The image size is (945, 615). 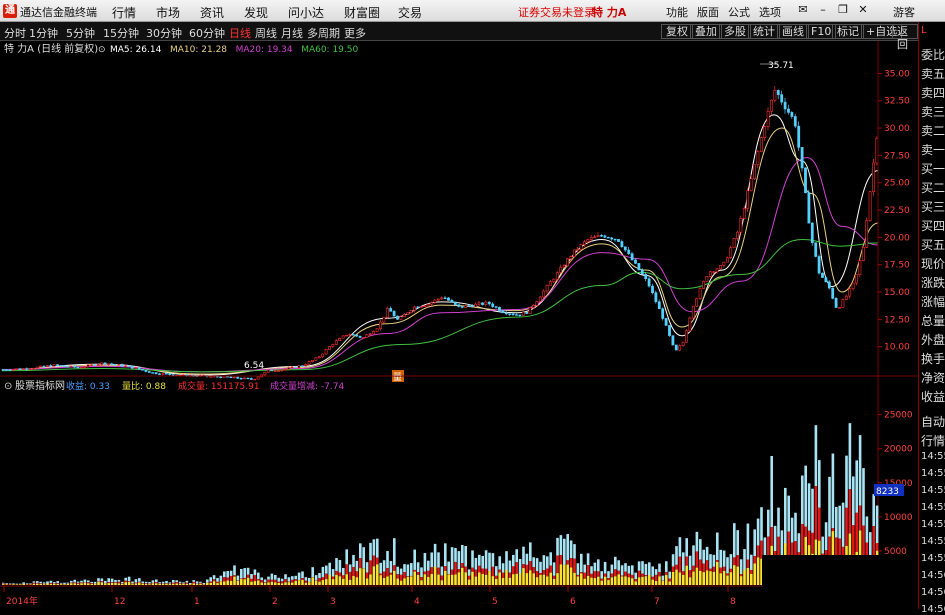 What do you see at coordinates (708, 12) in the screenshot?
I see `menu-item-layout: 版面` at bounding box center [708, 12].